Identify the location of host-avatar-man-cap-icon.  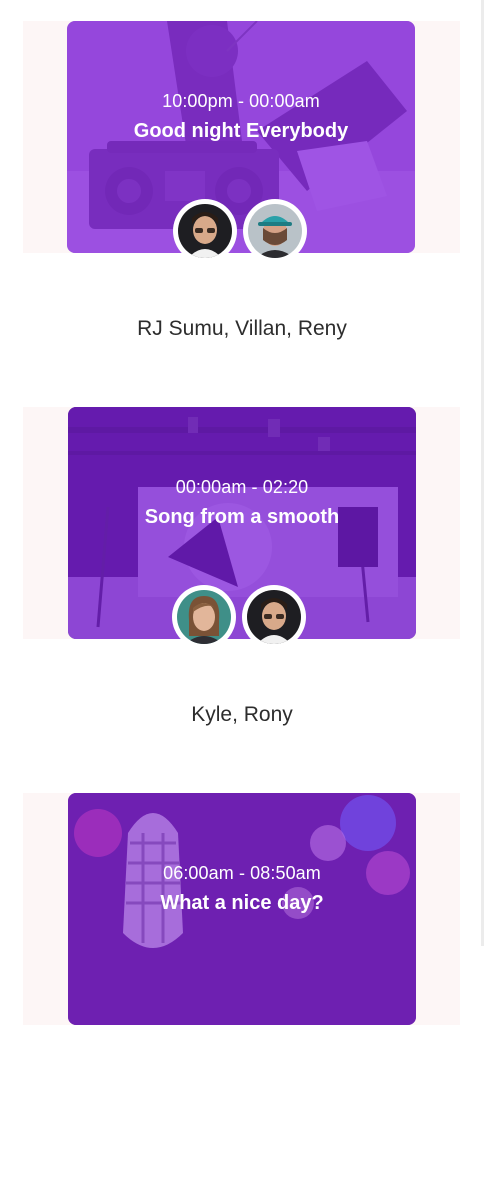
(275, 231).